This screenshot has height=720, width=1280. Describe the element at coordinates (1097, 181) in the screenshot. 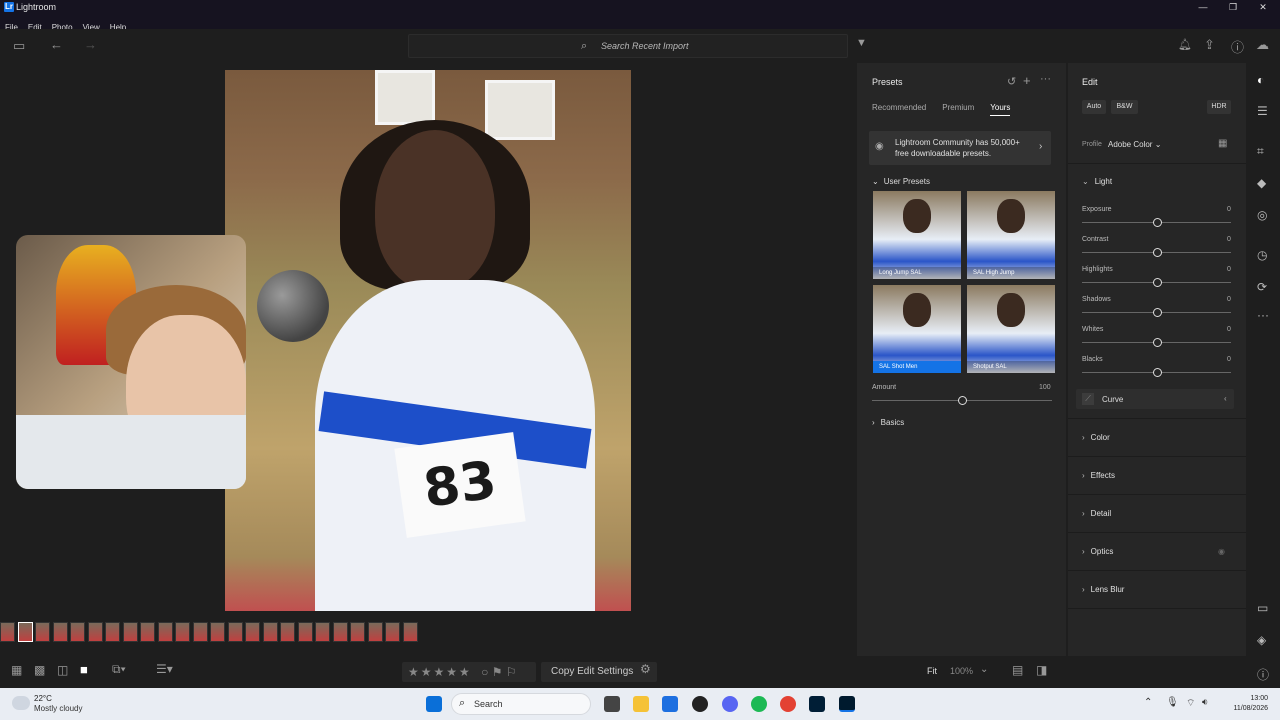

I see `light-section-header: ⌄ Light` at that location.